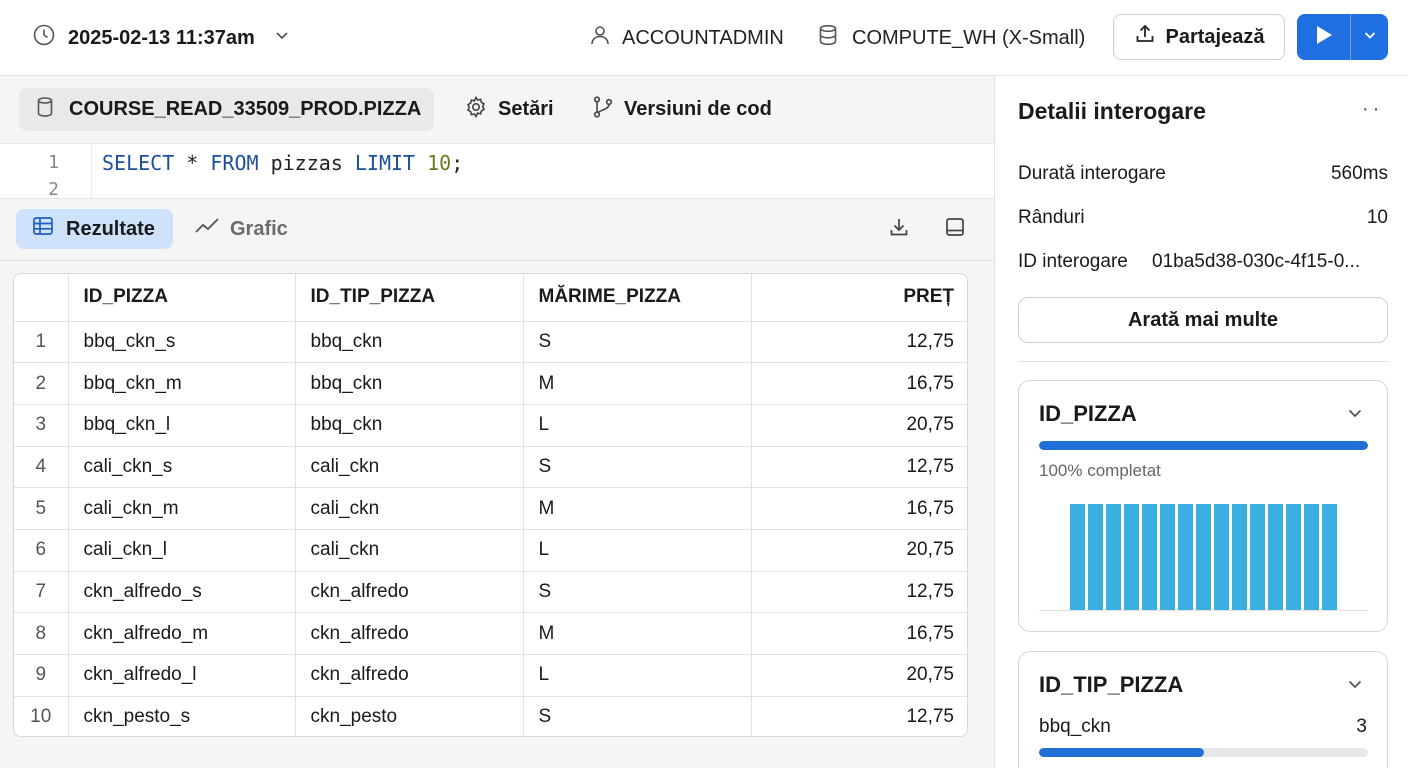 The image size is (1408, 768). Describe the element at coordinates (1372, 109) in the screenshot. I see `more-options-icon: ··` at that location.